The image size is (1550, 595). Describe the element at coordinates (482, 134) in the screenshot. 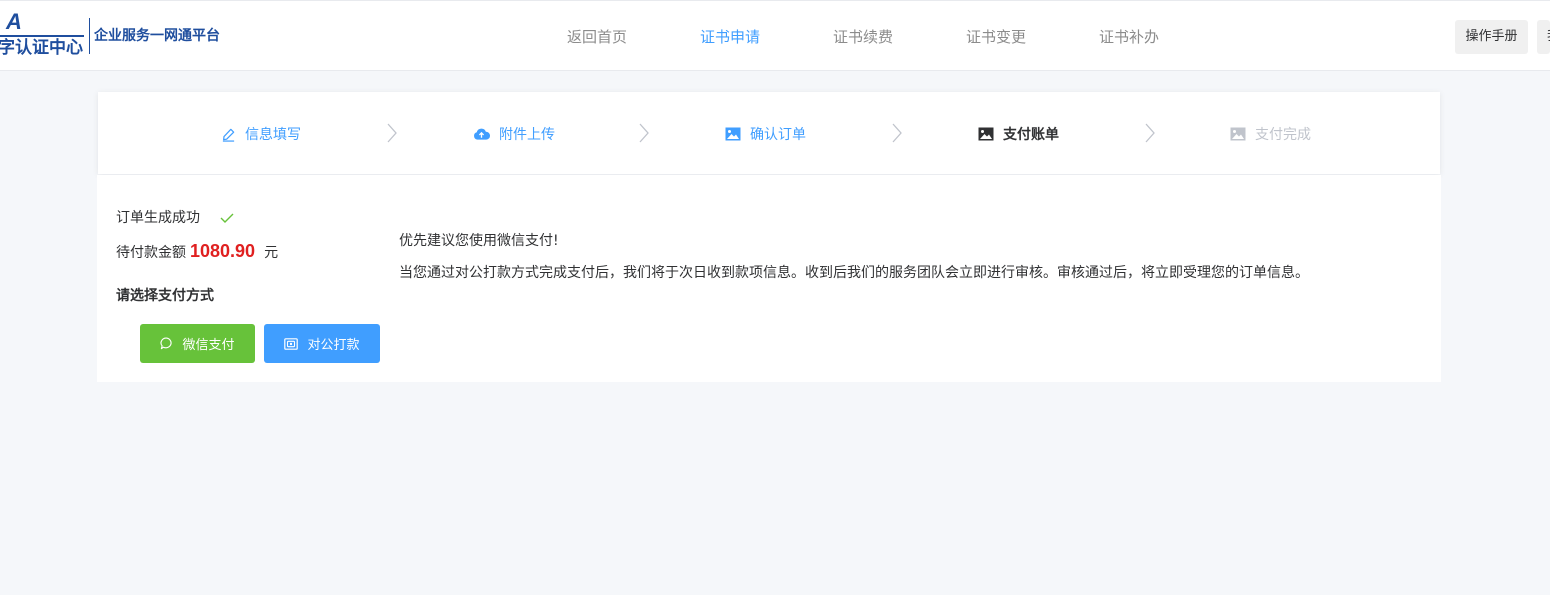

I see `cloud-upload-icon` at that location.